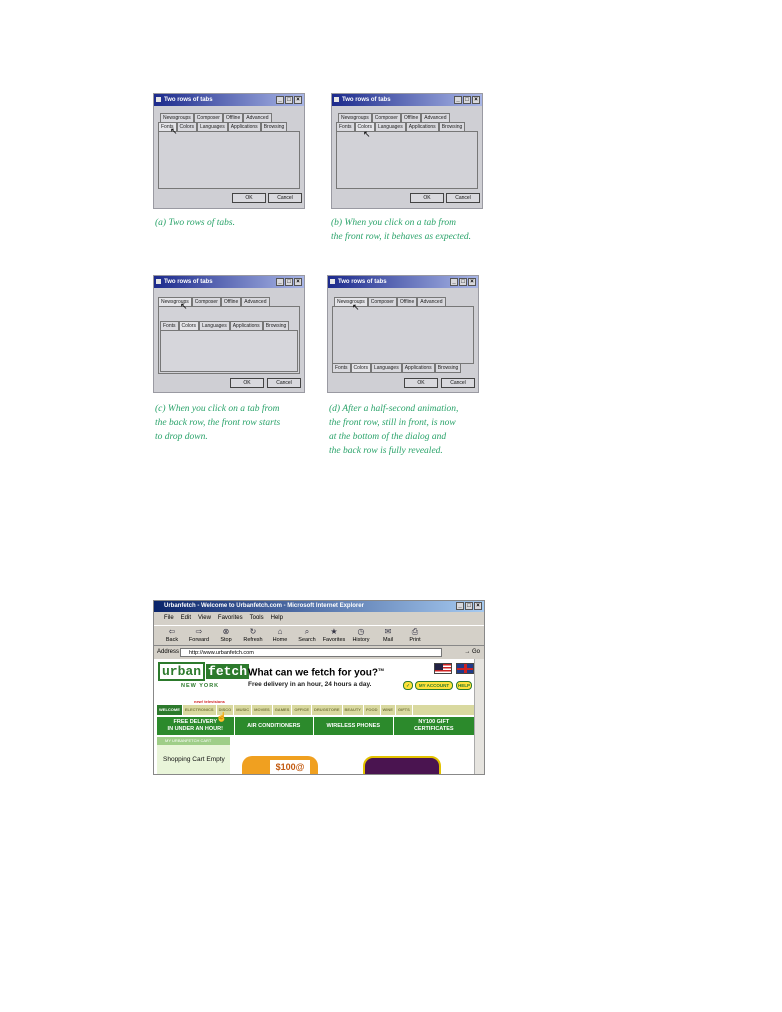 The width and height of the screenshot is (782, 1012). What do you see at coordinates (354, 726) in the screenshot?
I see `promo-wireless-phones: WIRELESS PHONES` at bounding box center [354, 726].